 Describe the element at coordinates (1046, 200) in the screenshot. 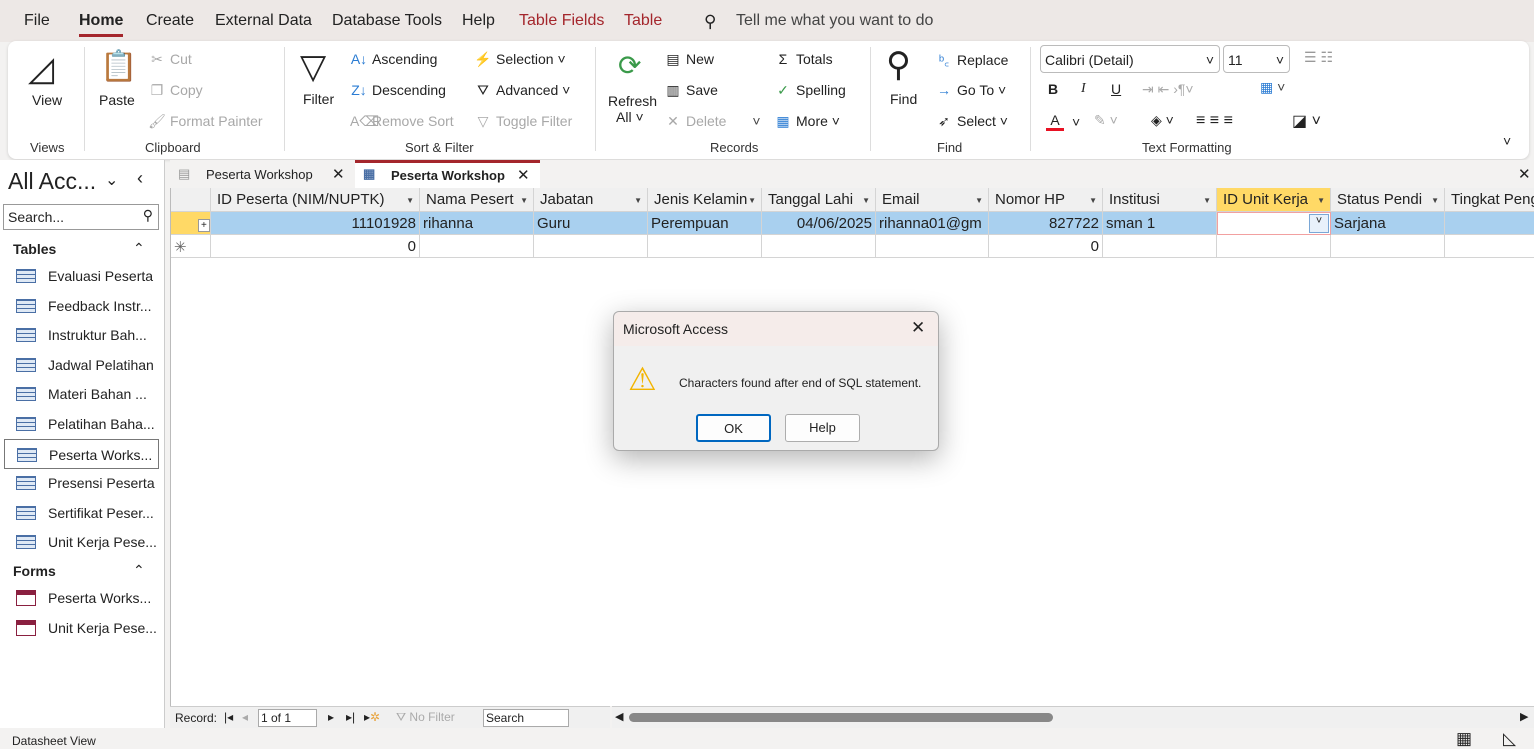

I see `column-header: Nomor HP ▼` at that location.